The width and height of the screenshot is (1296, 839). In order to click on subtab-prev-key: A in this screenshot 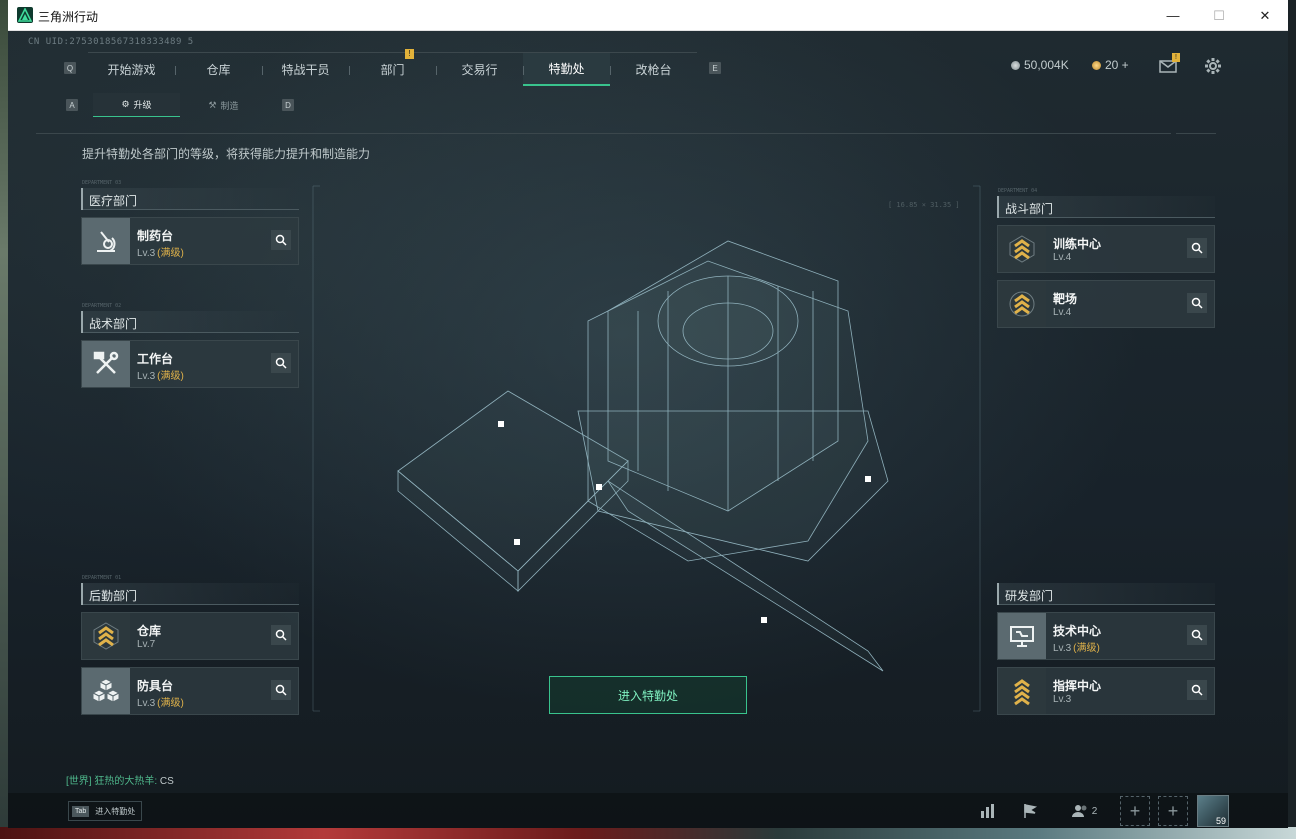, I will do `click(72, 105)`.